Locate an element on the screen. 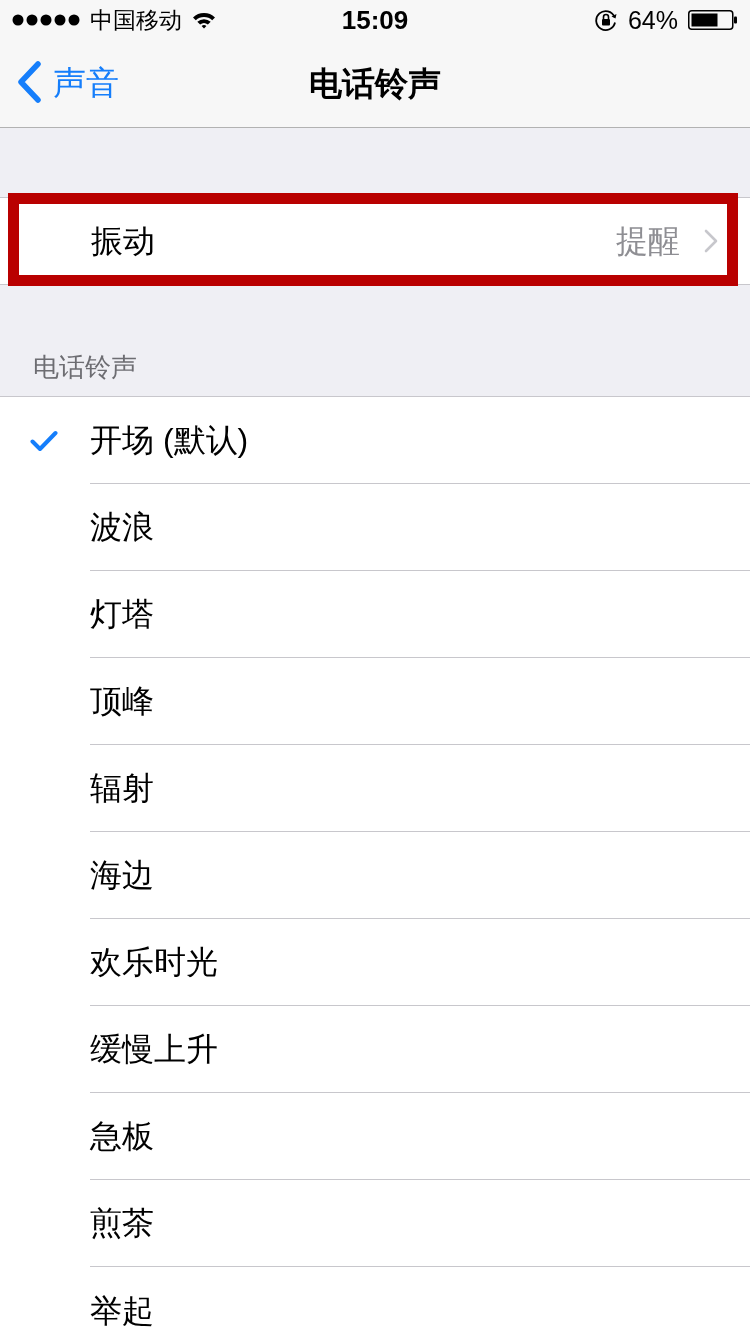 The image size is (750, 1334). ringtone-name: 辐射 is located at coordinates (122, 788).